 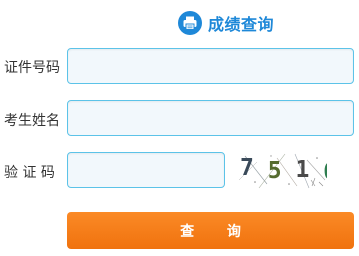 What do you see at coordinates (29, 173) in the screenshot?
I see `captcha-label: 验 证 码` at bounding box center [29, 173].